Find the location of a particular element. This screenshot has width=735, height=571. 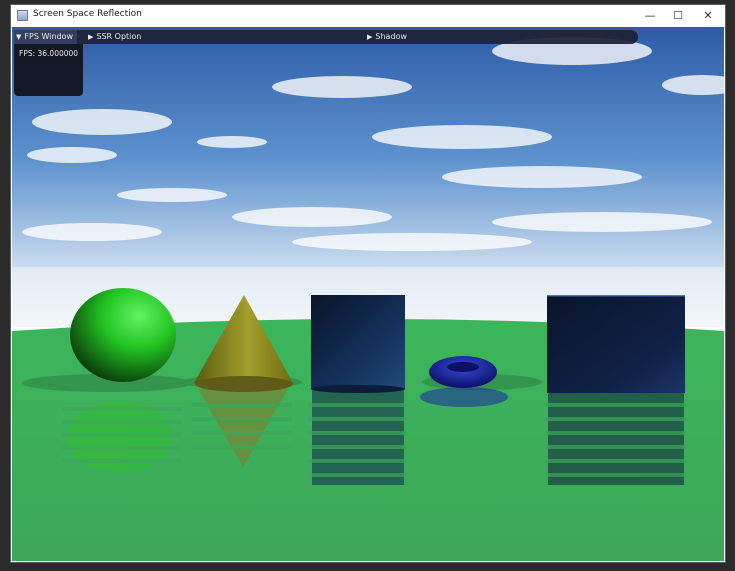

title-bar: Screen Space Reflection — ☐ ✕ is located at coordinates (368, 16).